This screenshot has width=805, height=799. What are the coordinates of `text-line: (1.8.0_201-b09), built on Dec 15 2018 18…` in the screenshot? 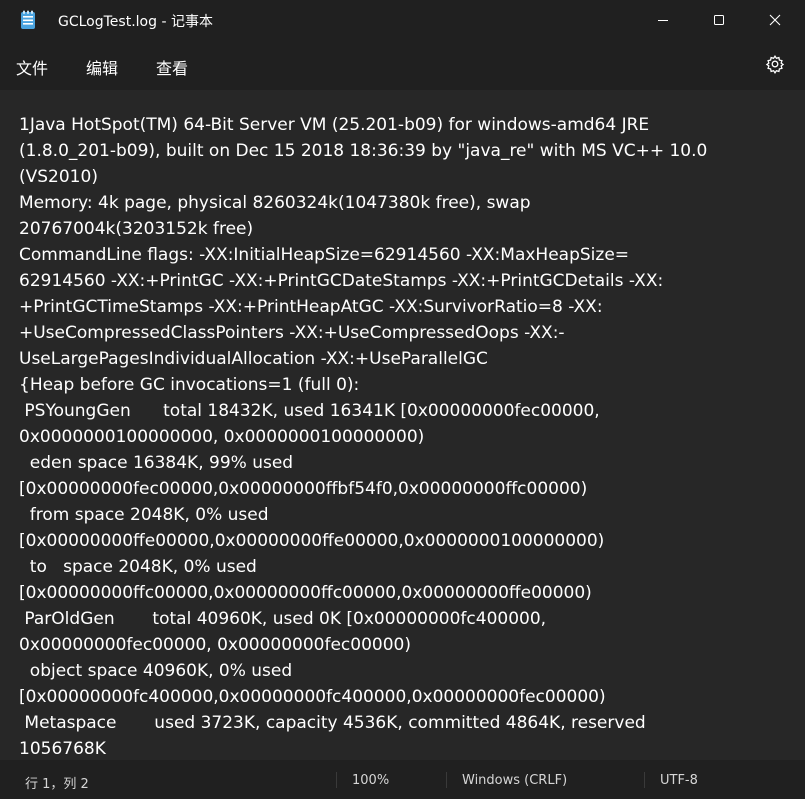 It's located at (363, 151).